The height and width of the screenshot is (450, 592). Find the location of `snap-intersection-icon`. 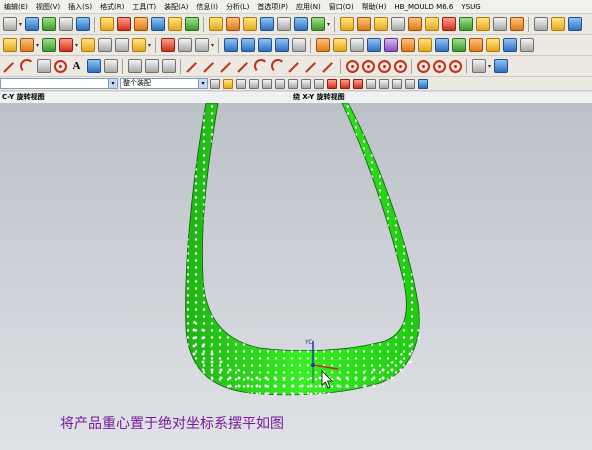

snap-intersection-icon is located at coordinates (370, 83).